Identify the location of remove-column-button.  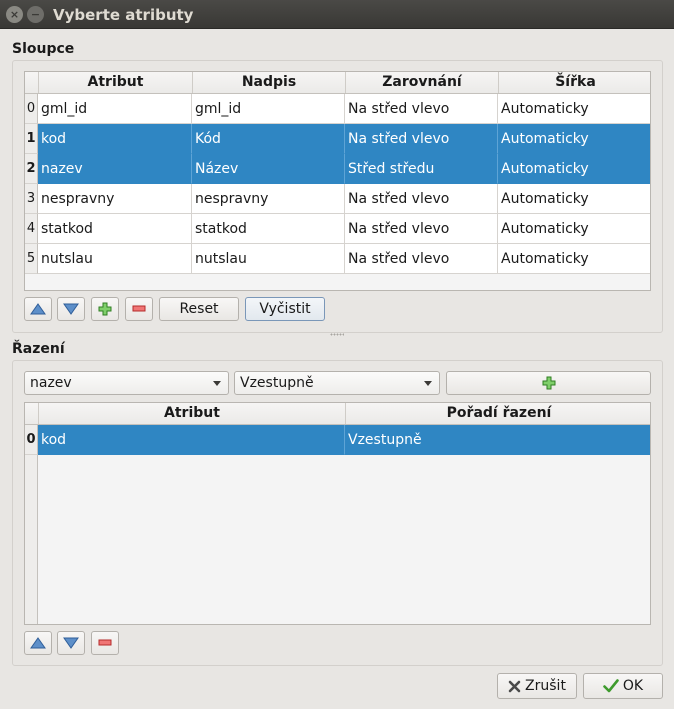
(139, 309).